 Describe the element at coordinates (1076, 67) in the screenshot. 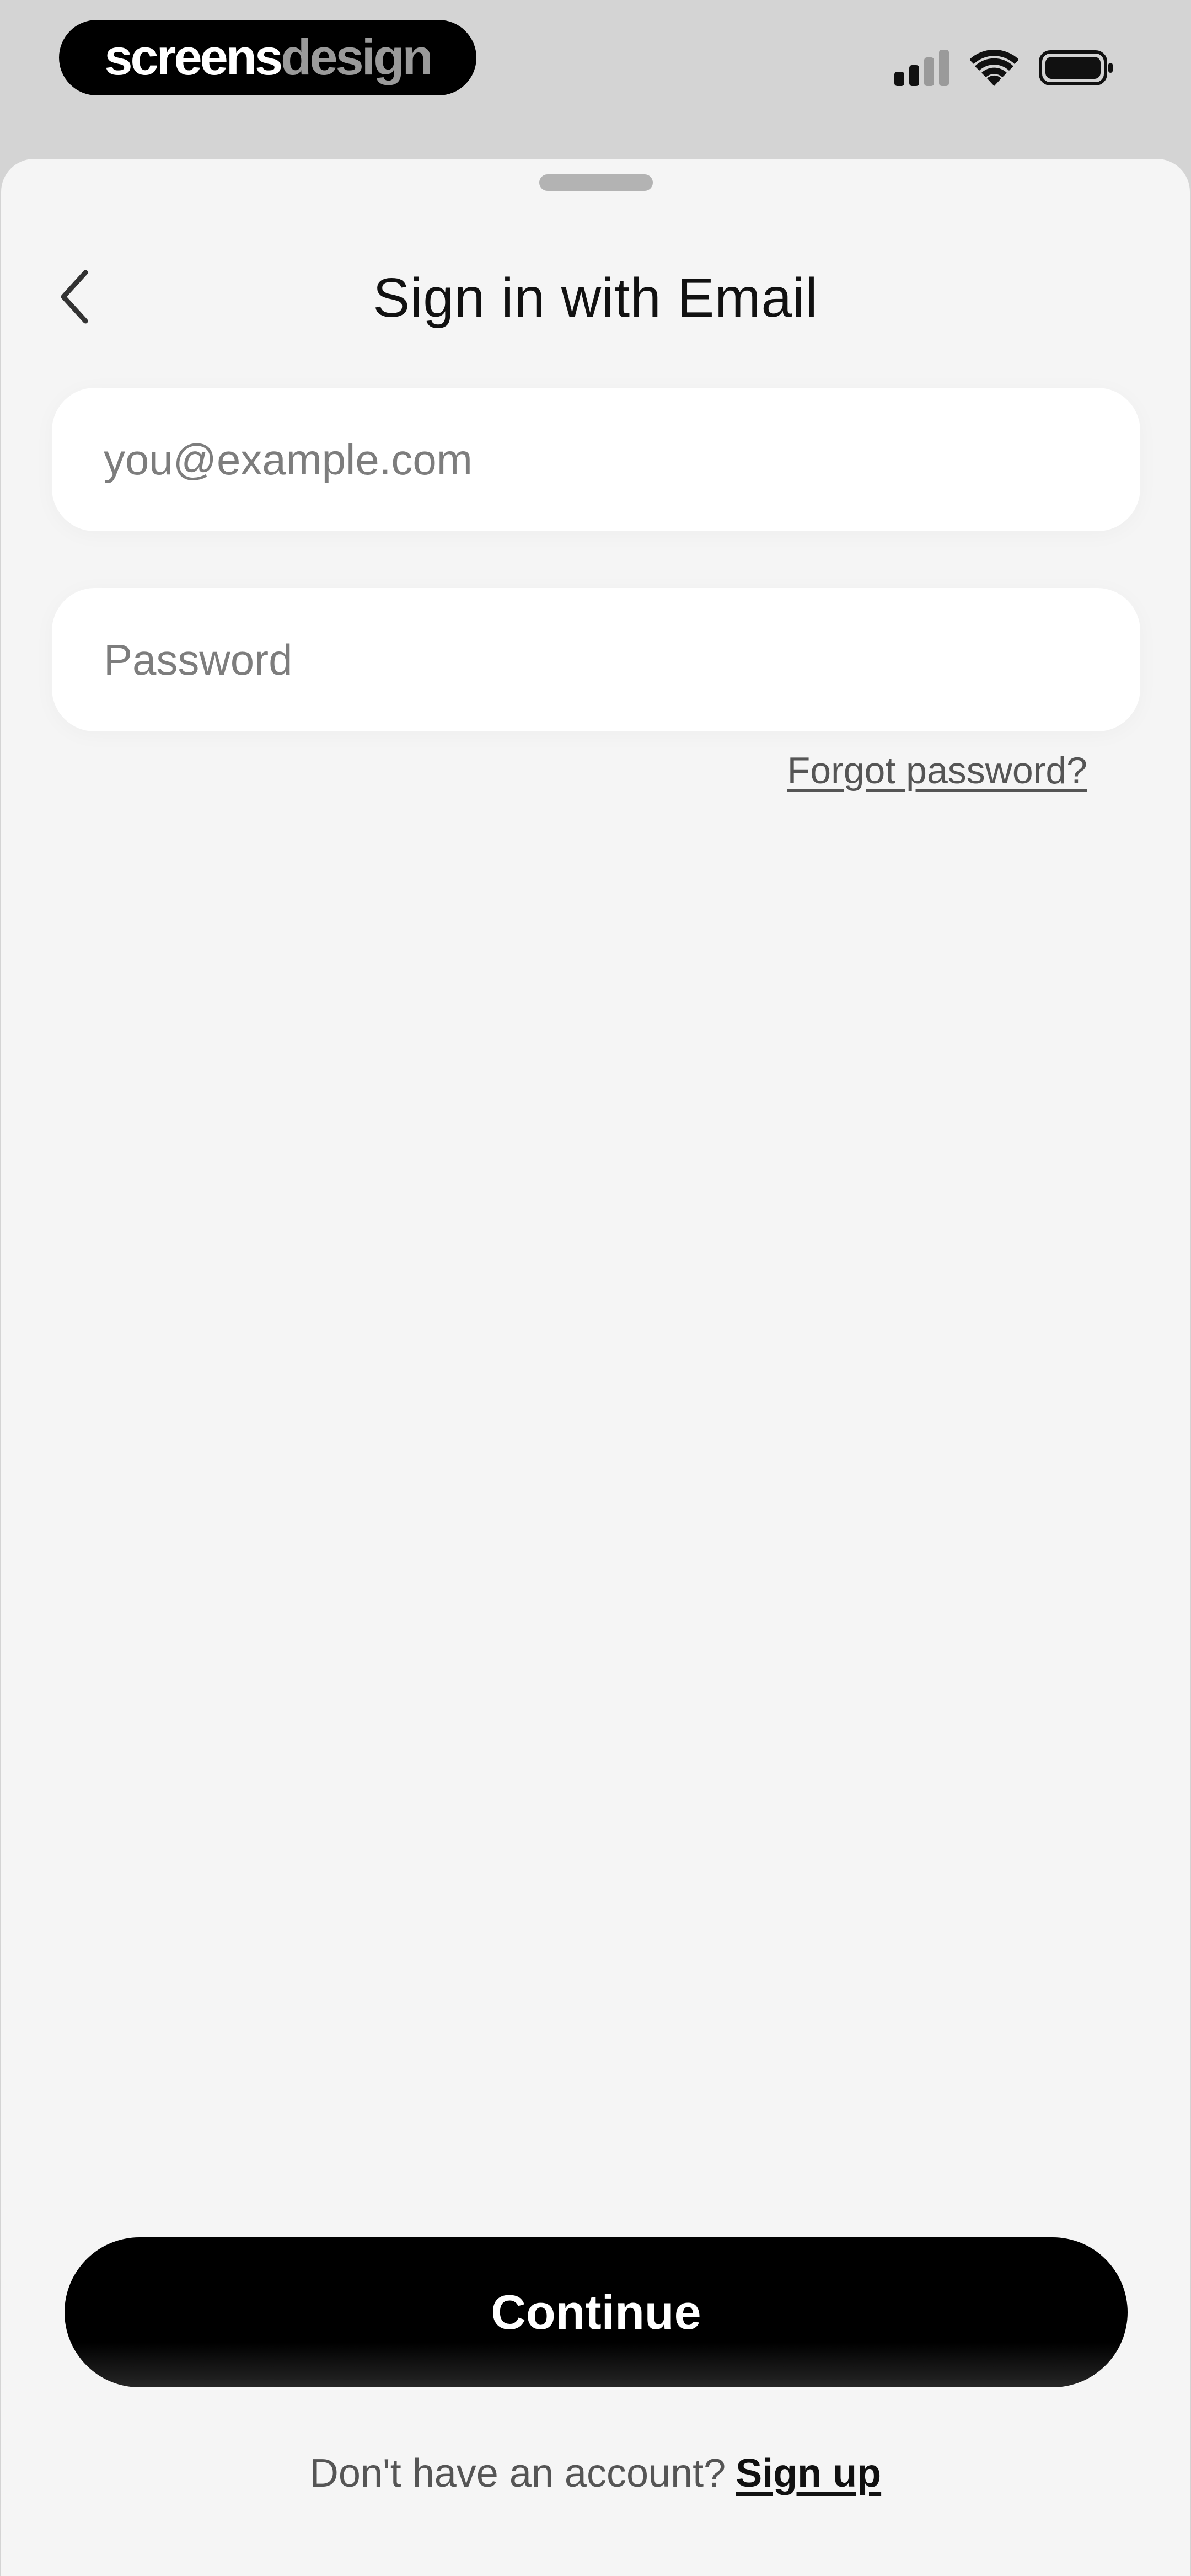

I see `battery-icon` at that location.